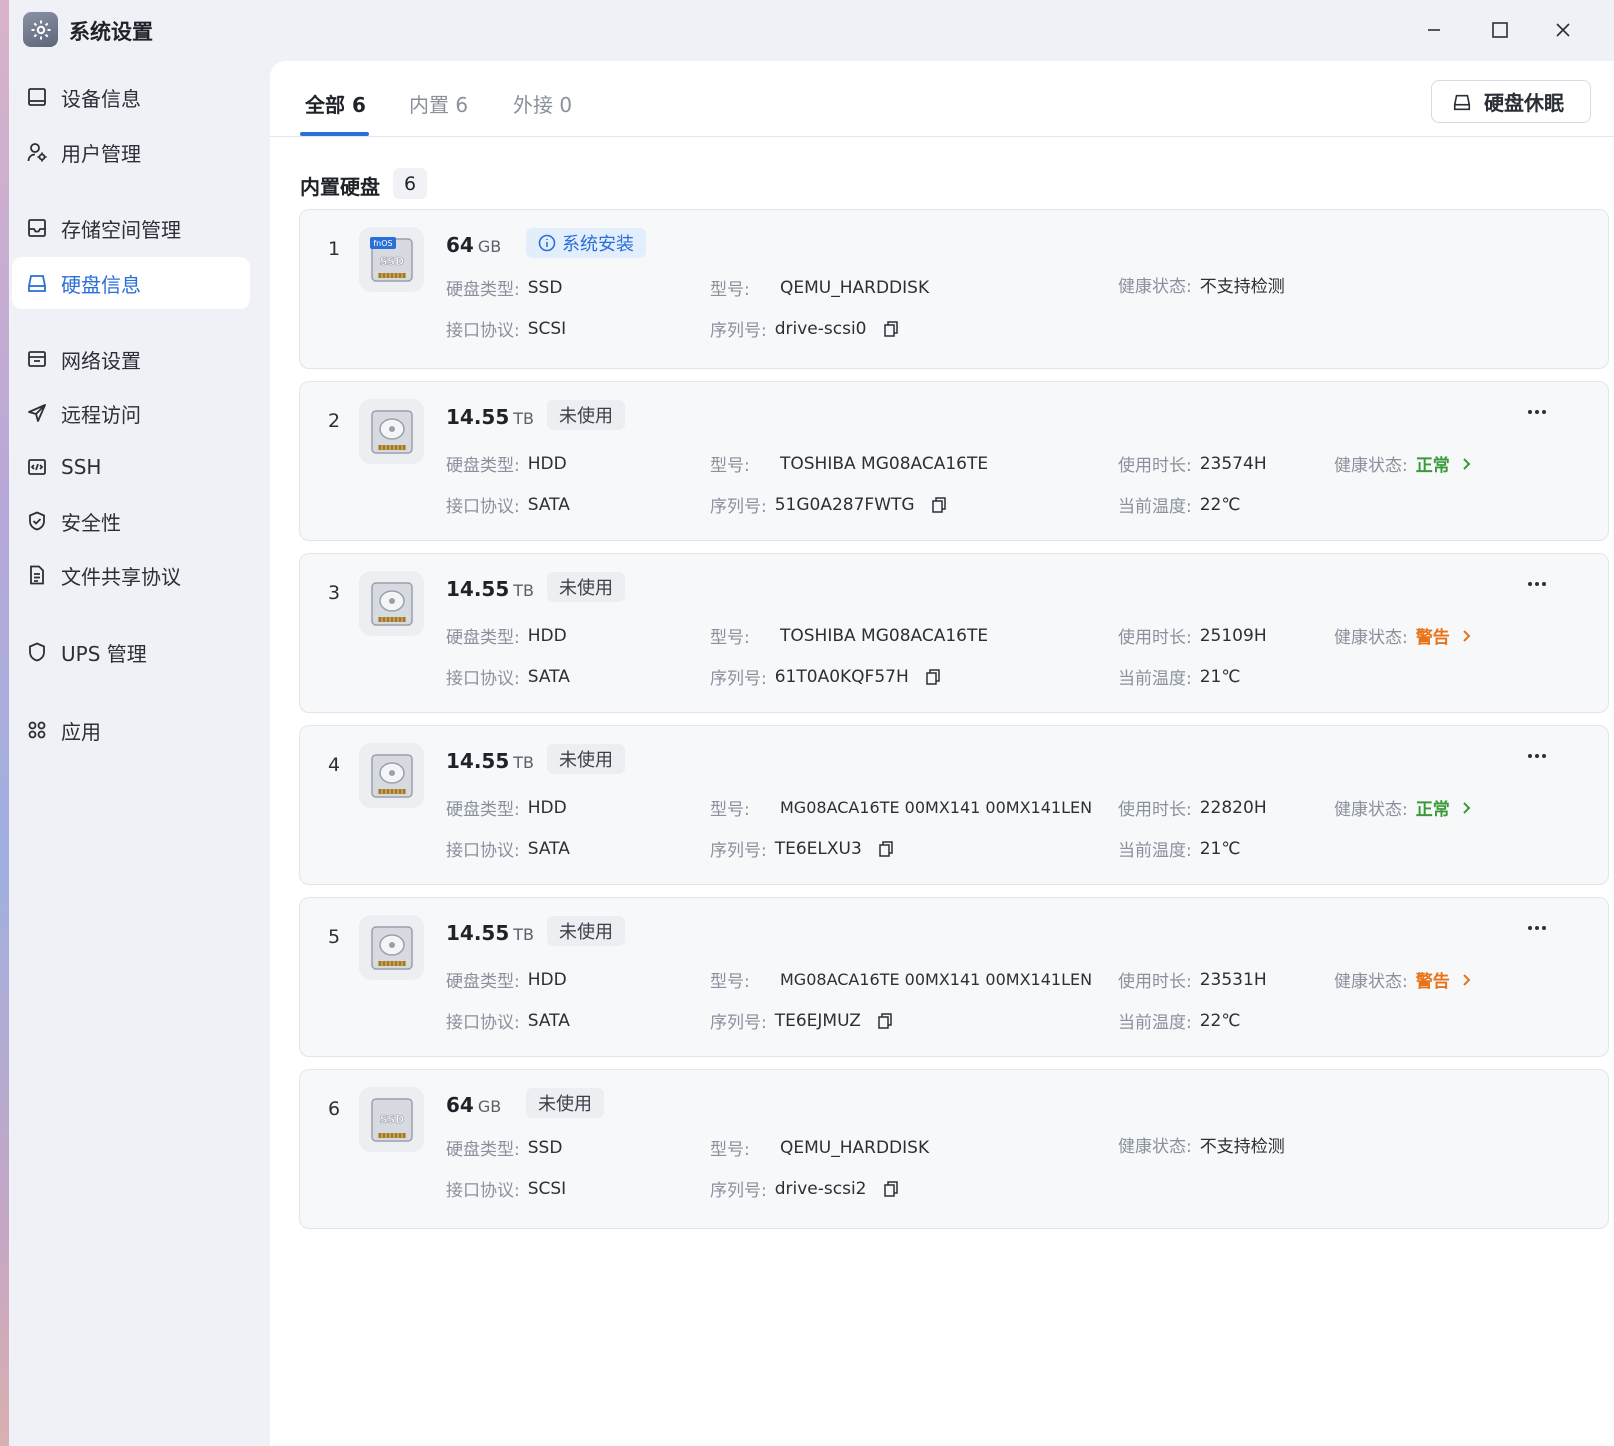 The image size is (1614, 1446). Describe the element at coordinates (37, 730) in the screenshot. I see `apps-icon` at that location.